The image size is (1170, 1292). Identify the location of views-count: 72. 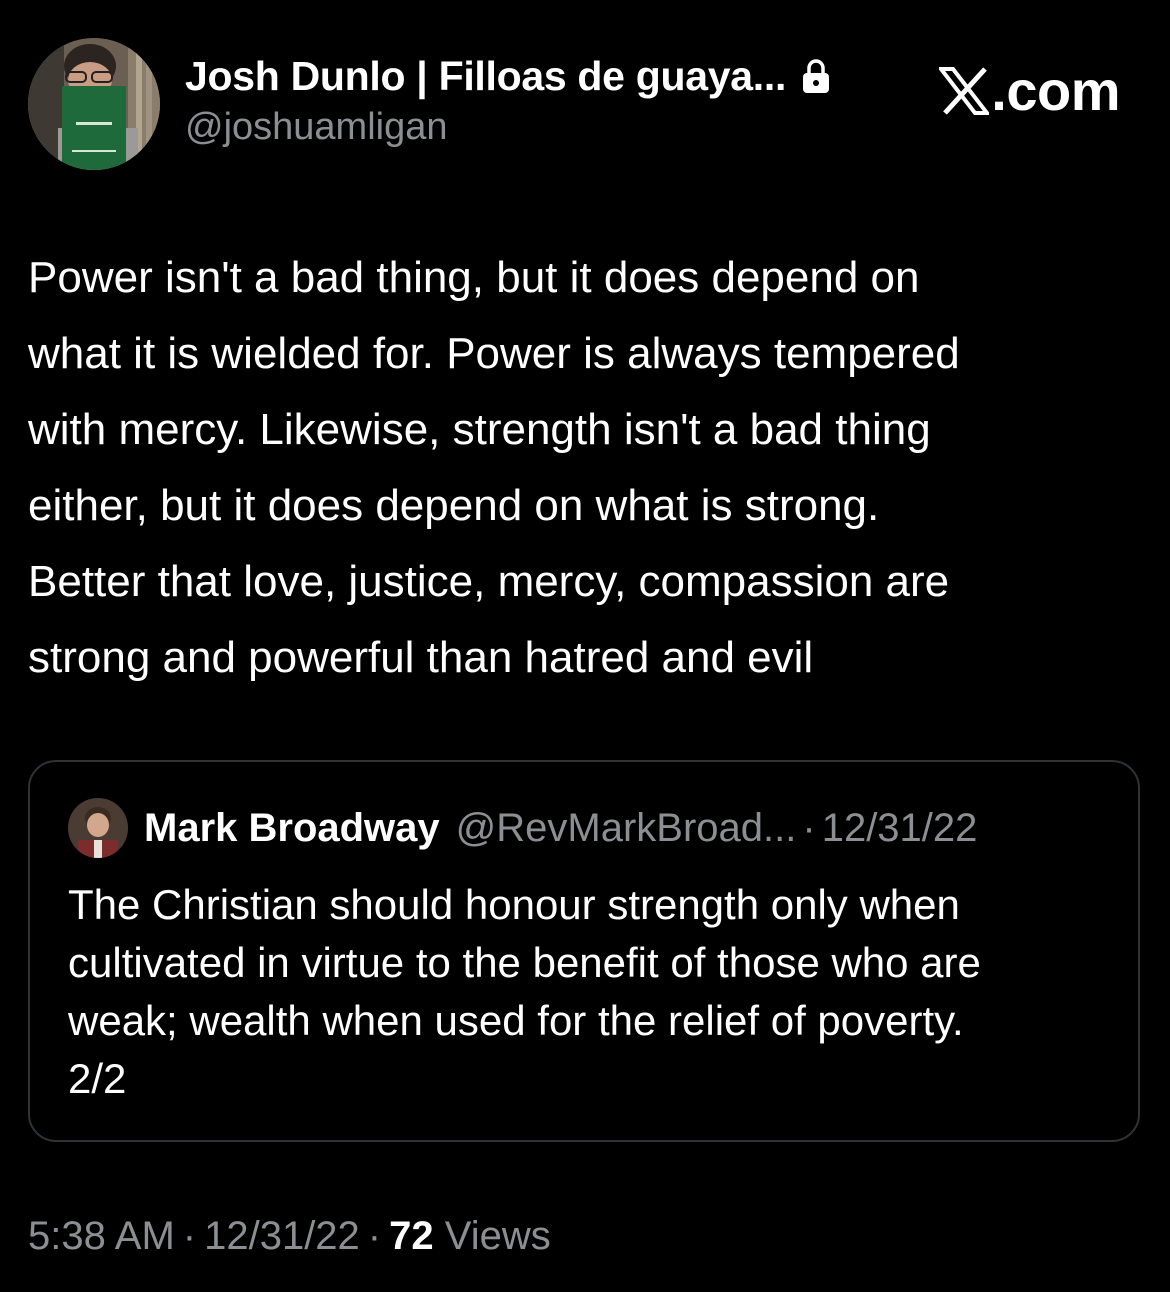
(411, 1236).